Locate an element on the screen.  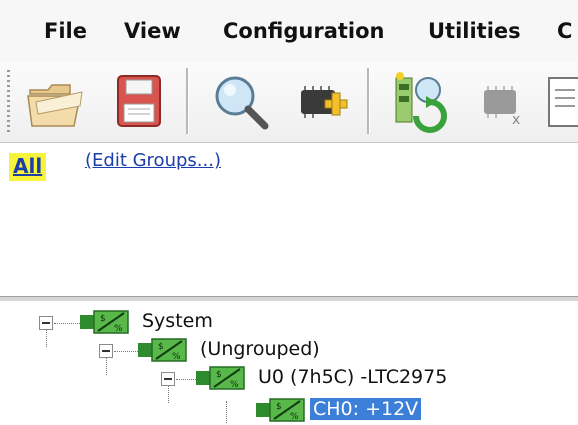
tree-node-label: (Ungrouped) is located at coordinates (260, 349).